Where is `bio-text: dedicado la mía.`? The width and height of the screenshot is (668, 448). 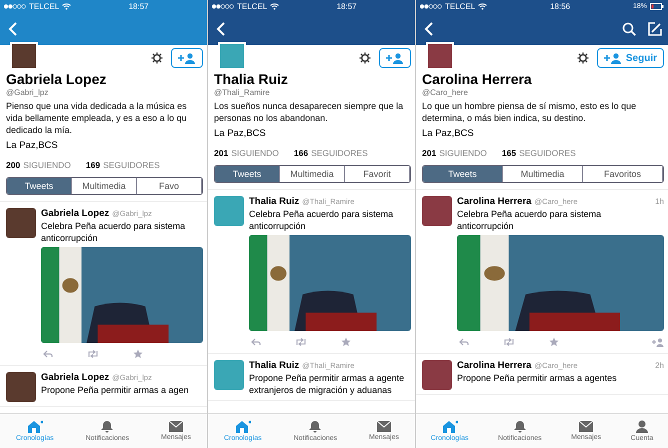 bio-text: dedicado la mía. is located at coordinates (40, 130).